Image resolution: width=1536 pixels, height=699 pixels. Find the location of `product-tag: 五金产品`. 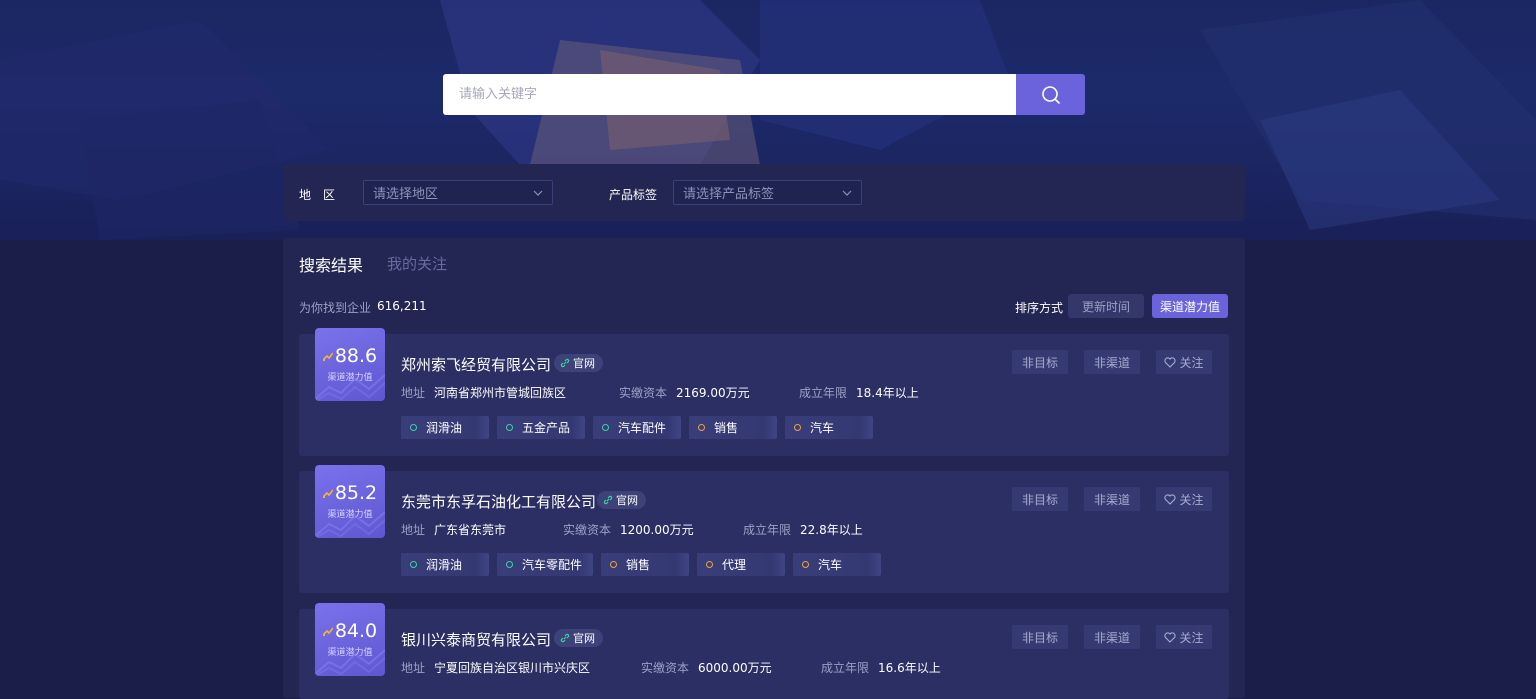

product-tag: 五金产品 is located at coordinates (541, 427).